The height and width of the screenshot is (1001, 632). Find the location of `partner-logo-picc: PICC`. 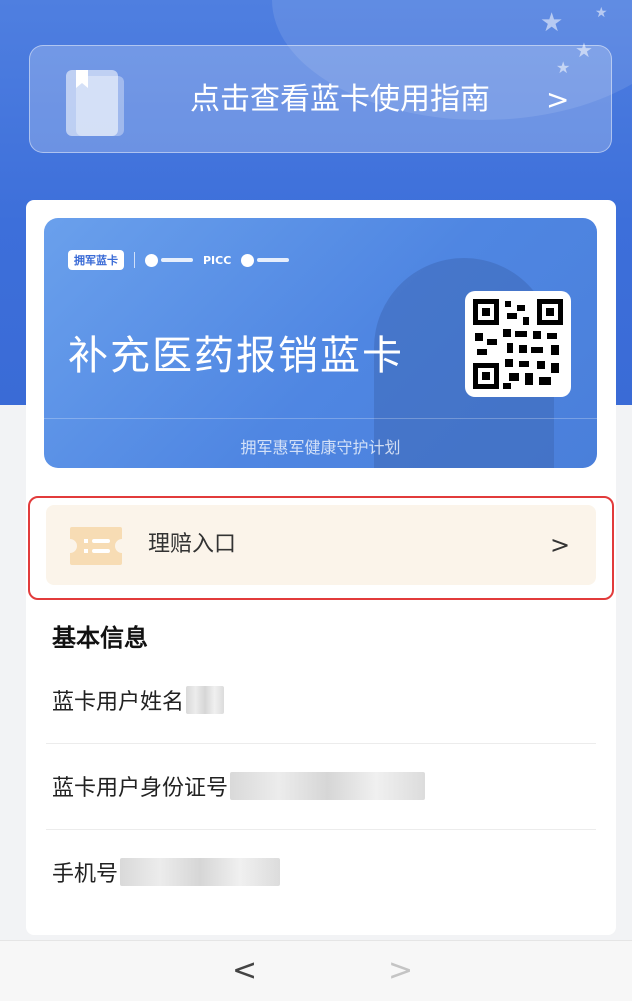

partner-logo-picc: PICC is located at coordinates (217, 260).